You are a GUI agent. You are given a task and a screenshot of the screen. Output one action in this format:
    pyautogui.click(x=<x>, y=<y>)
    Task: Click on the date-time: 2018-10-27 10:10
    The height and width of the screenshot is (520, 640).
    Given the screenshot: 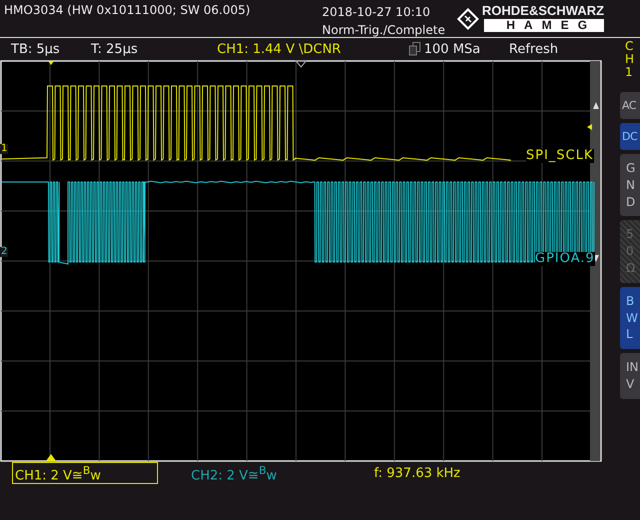 What is the action you would take?
    pyautogui.click(x=377, y=12)
    